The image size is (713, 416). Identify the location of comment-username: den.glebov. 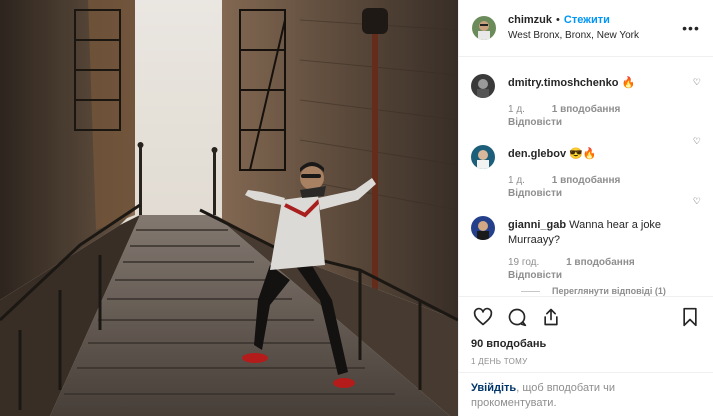
(537, 154).